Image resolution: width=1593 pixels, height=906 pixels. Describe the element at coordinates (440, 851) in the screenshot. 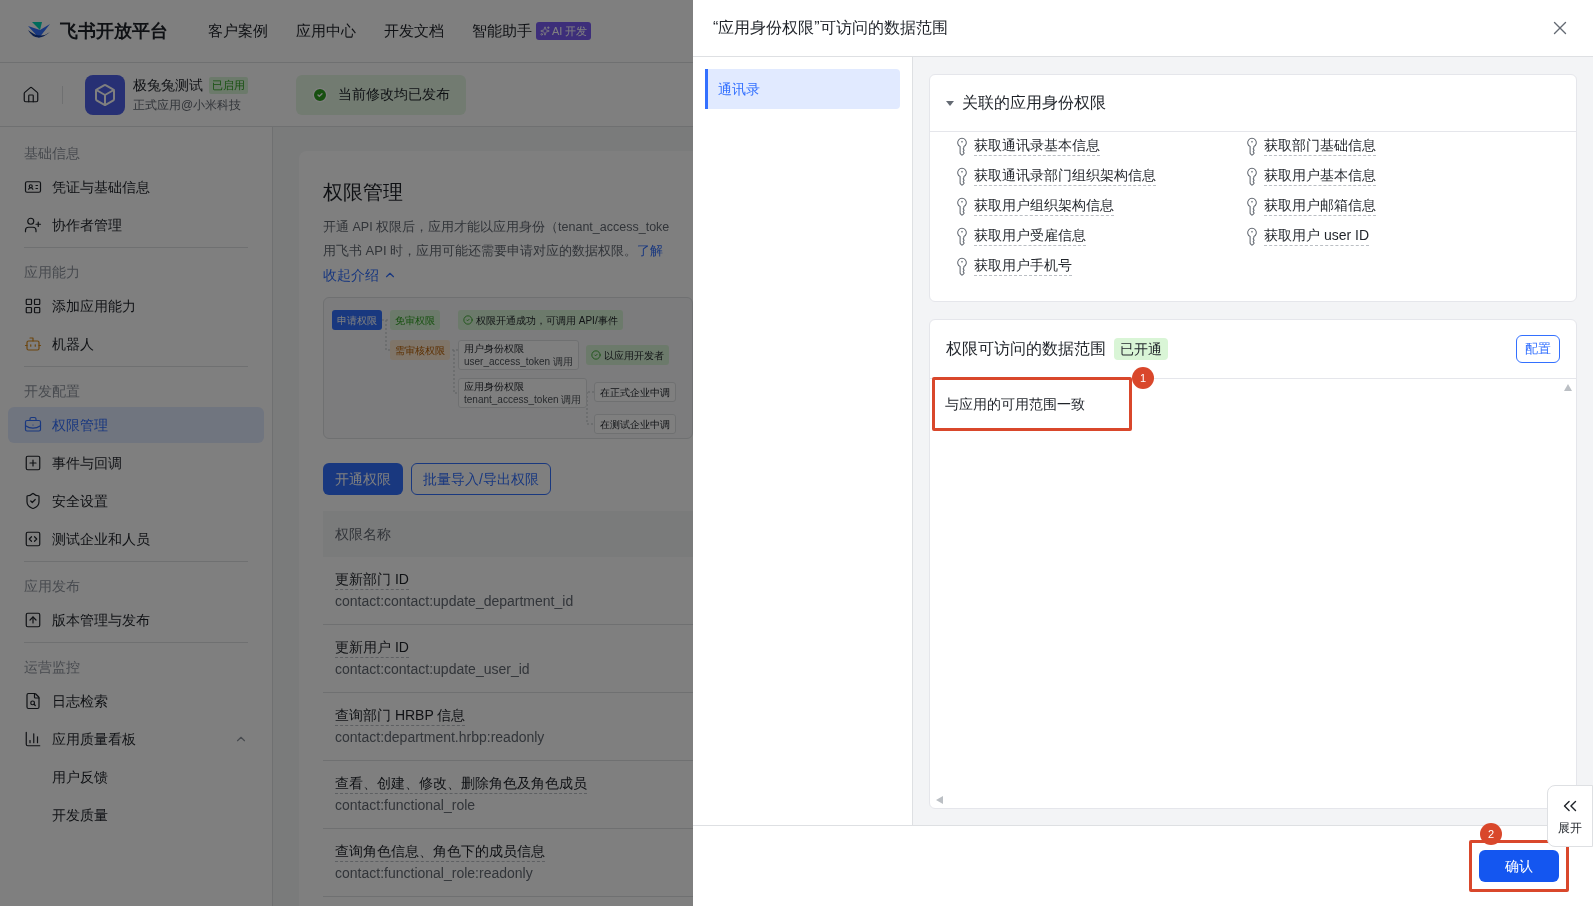

I see `permission-name: 查询角色信息、角色下的成员信息` at that location.